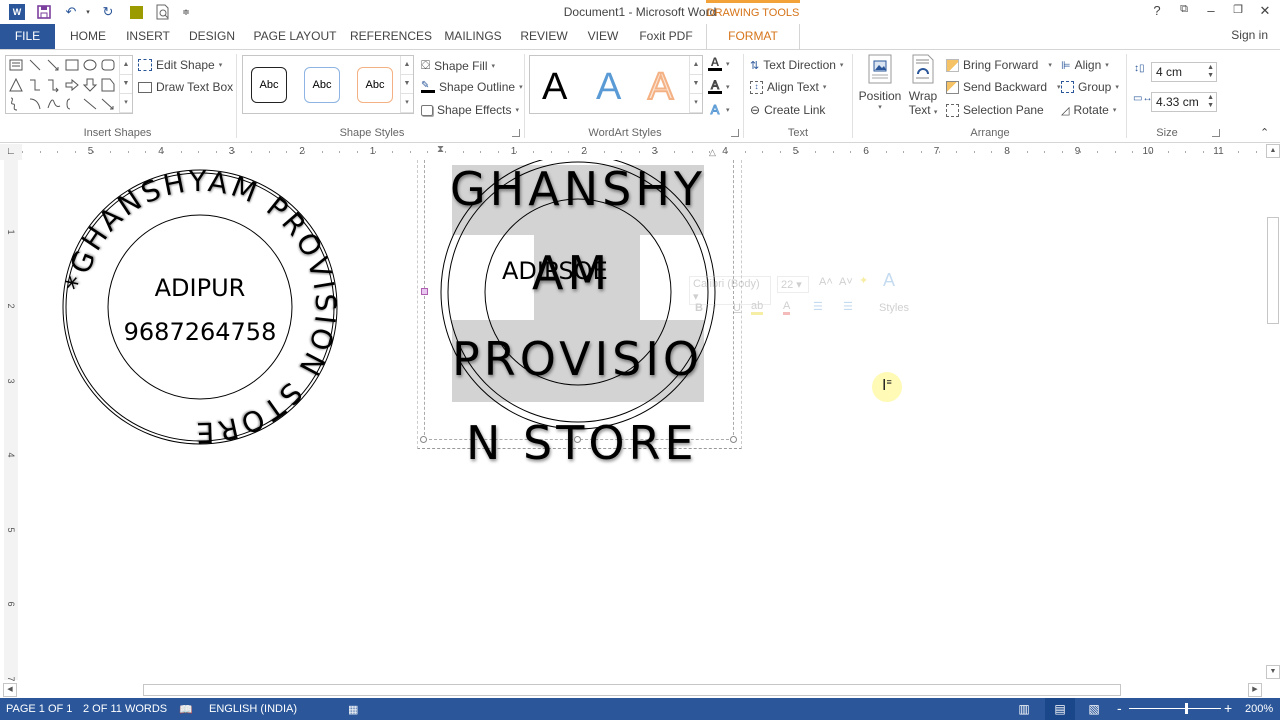 Image resolution: width=1280 pixels, height=720 pixels. What do you see at coordinates (1175, 708) in the screenshot?
I see `zoom-slider` at bounding box center [1175, 708].